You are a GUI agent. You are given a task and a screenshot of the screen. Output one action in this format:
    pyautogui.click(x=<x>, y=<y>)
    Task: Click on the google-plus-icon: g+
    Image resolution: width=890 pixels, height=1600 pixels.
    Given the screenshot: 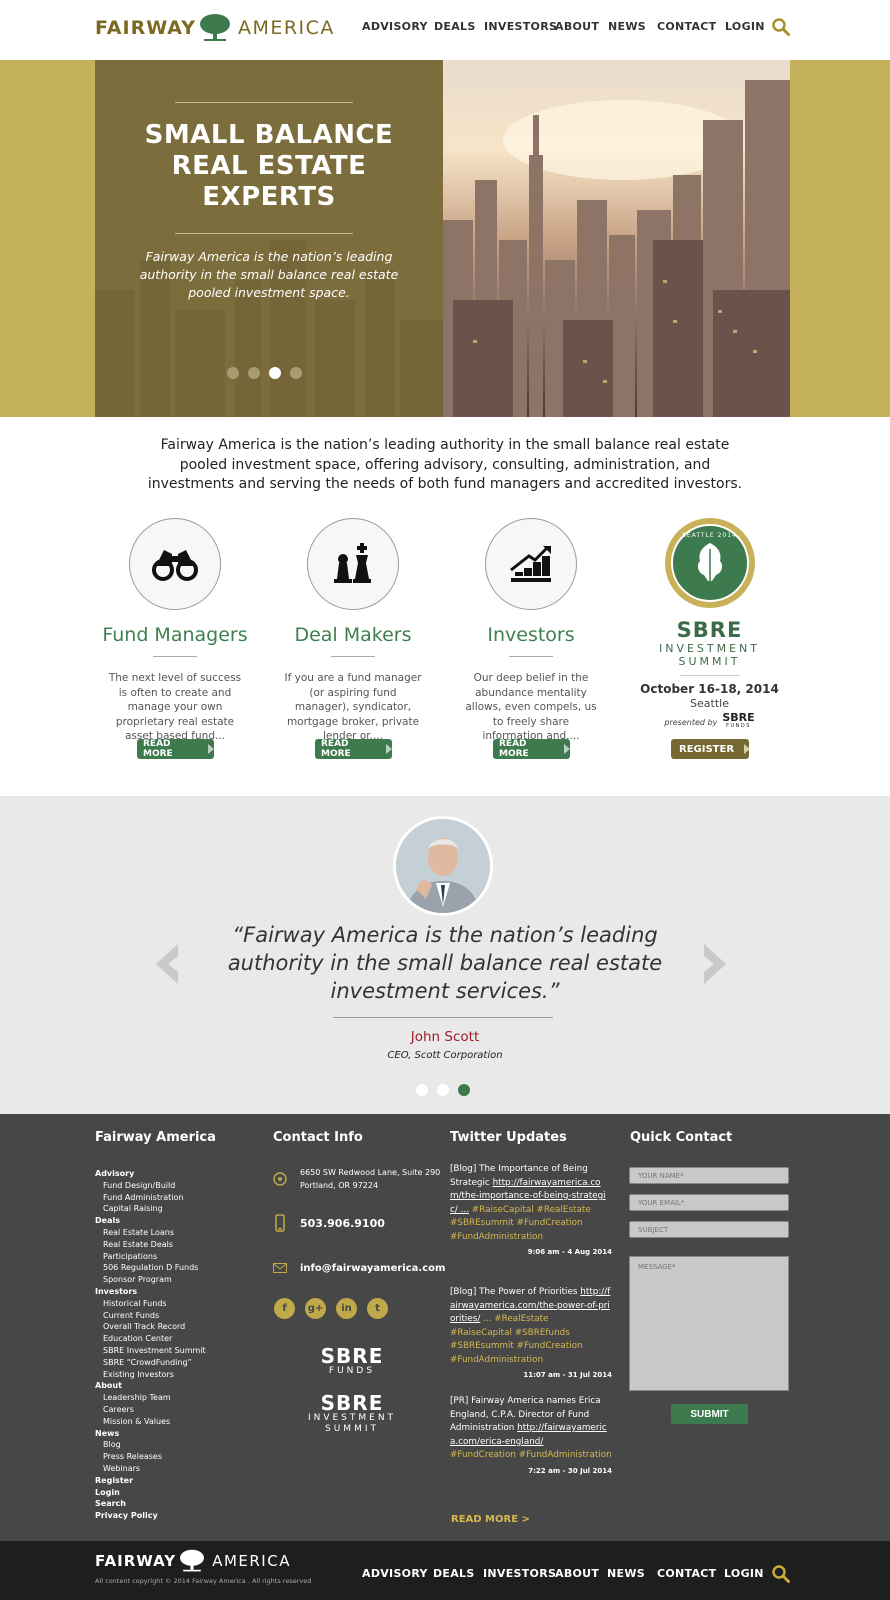 What is the action you would take?
    pyautogui.click(x=315, y=1308)
    